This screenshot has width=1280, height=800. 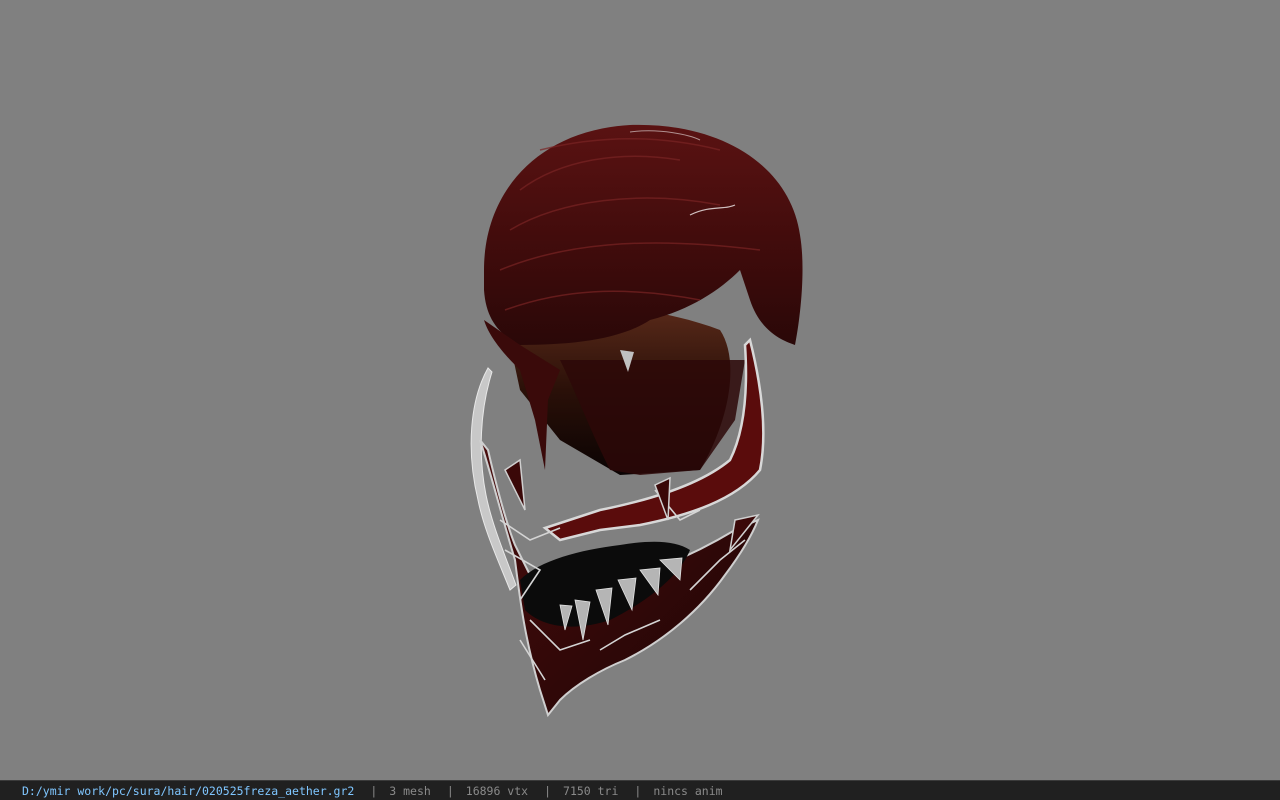 What do you see at coordinates (410, 790) in the screenshot?
I see `mesh-count-label: 3 mesh` at bounding box center [410, 790].